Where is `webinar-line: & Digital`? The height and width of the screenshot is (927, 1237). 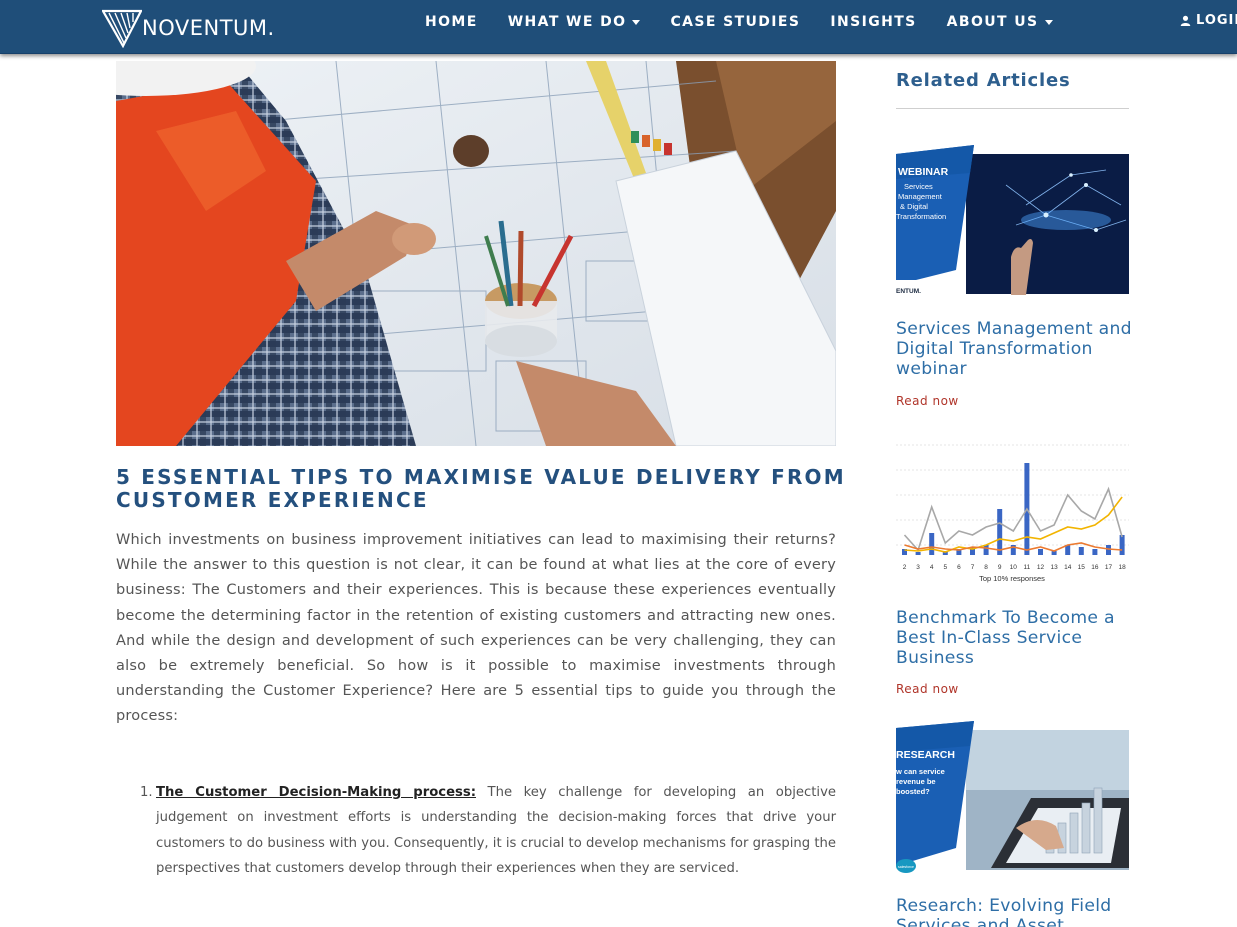
webinar-line: & Digital is located at coordinates (914, 206).